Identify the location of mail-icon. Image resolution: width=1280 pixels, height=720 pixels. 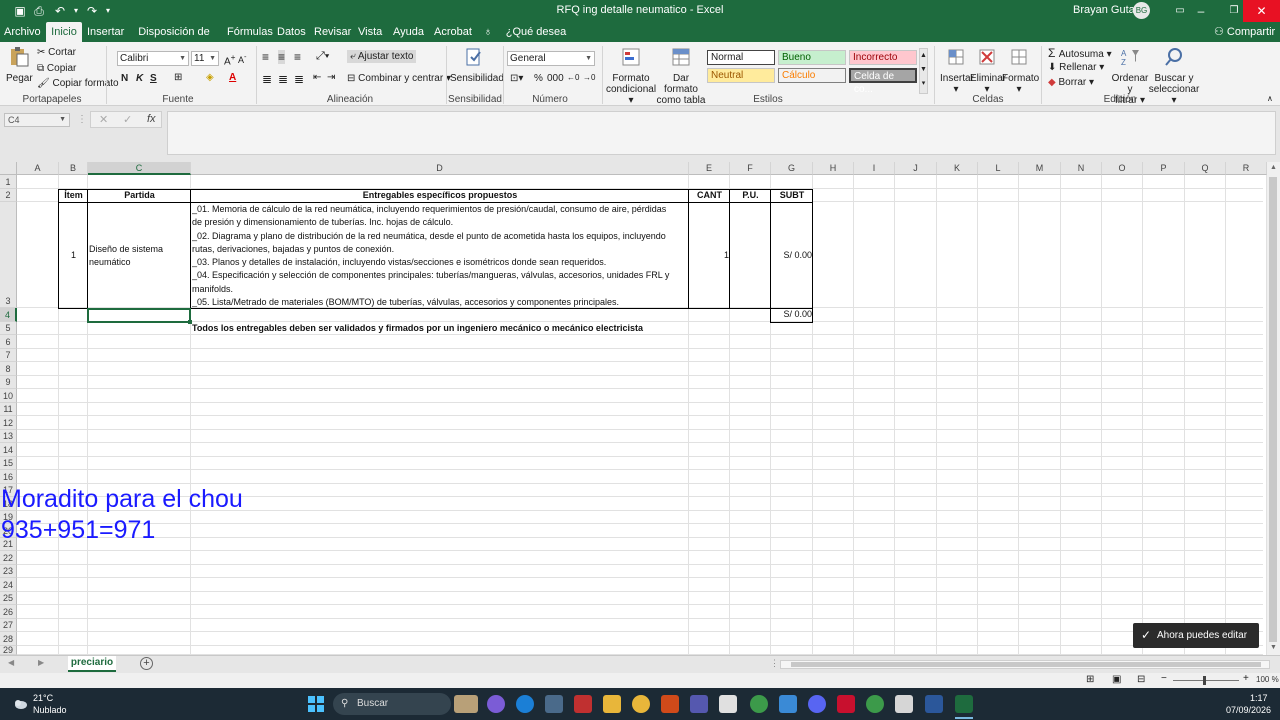
(904, 704).